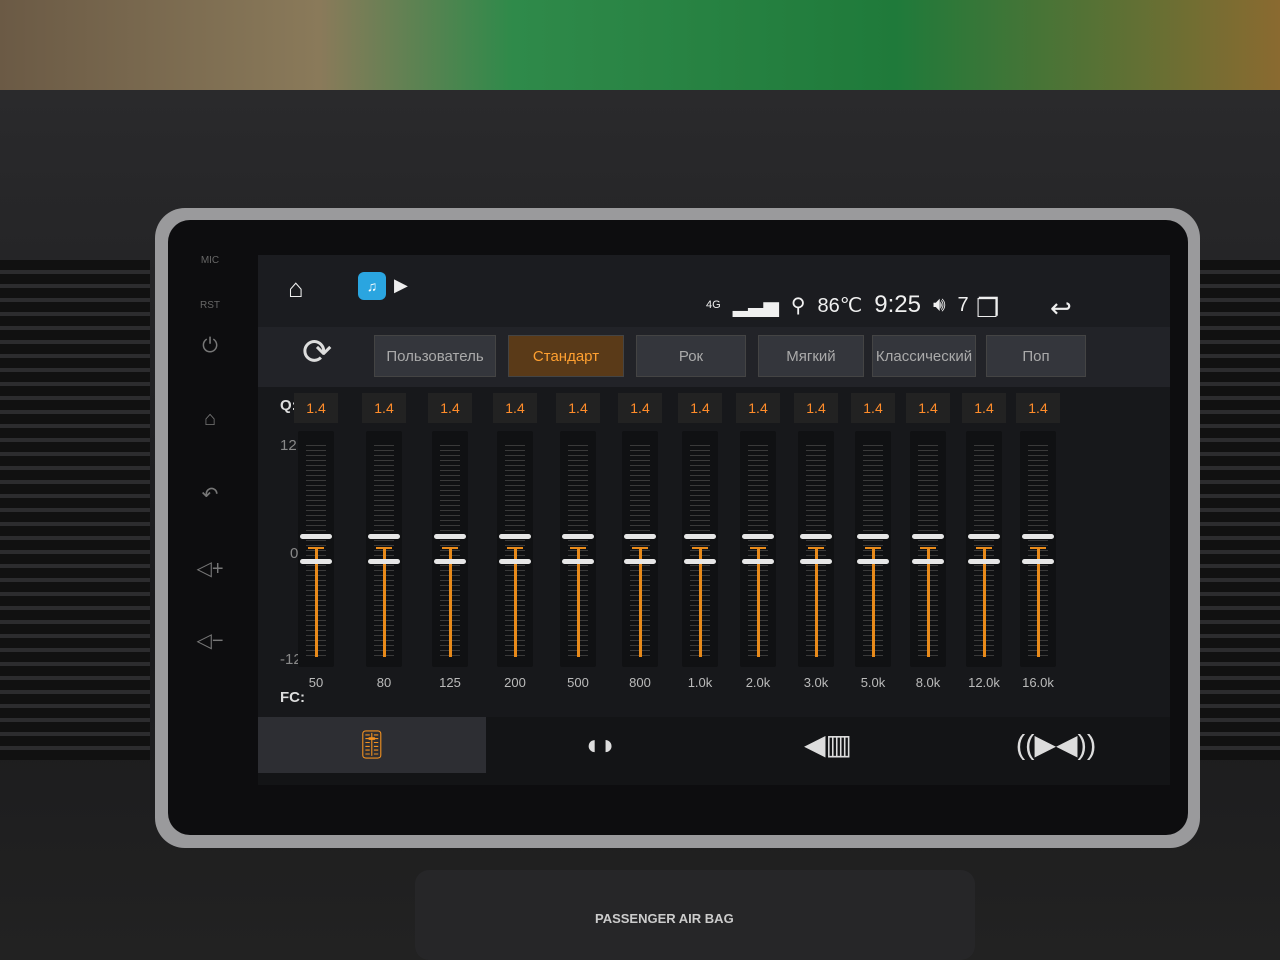 The image size is (1280, 960). I want to click on preset-pop: Поп, so click(1036, 356).